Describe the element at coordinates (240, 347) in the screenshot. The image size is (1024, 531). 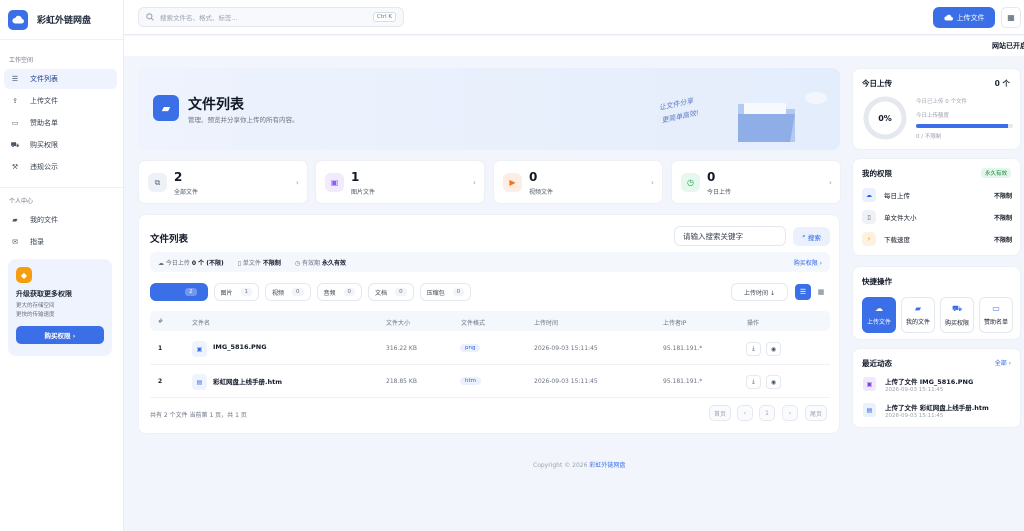
I see `file-name: IMG_5816.PNG` at that location.